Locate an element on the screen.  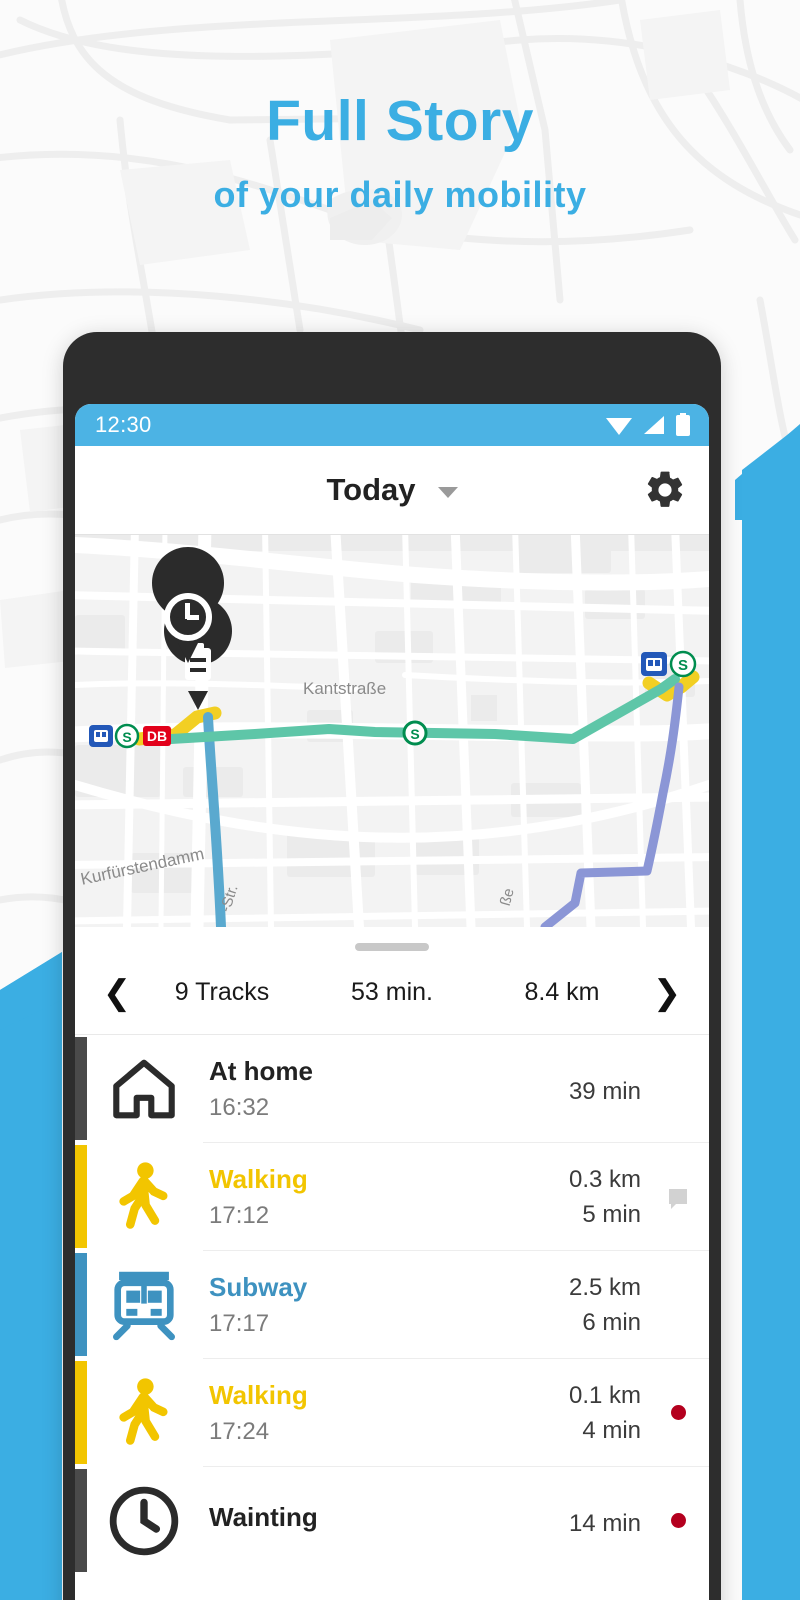
track-row: Walking 17:24 0.1 km 4 min is located at coordinates (392, 1412).